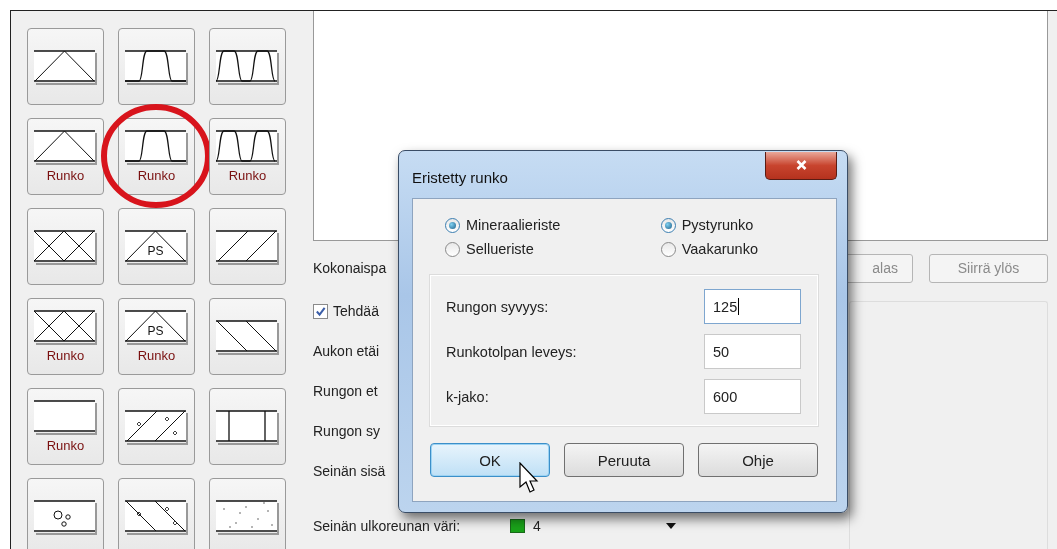 Image resolution: width=1057 pixels, height=549 pixels. I want to click on window-title: Eristetty runko, so click(460, 177).